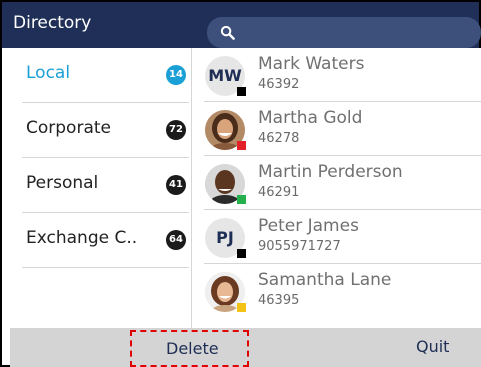  Describe the element at coordinates (227, 32) in the screenshot. I see `search-icon` at that location.